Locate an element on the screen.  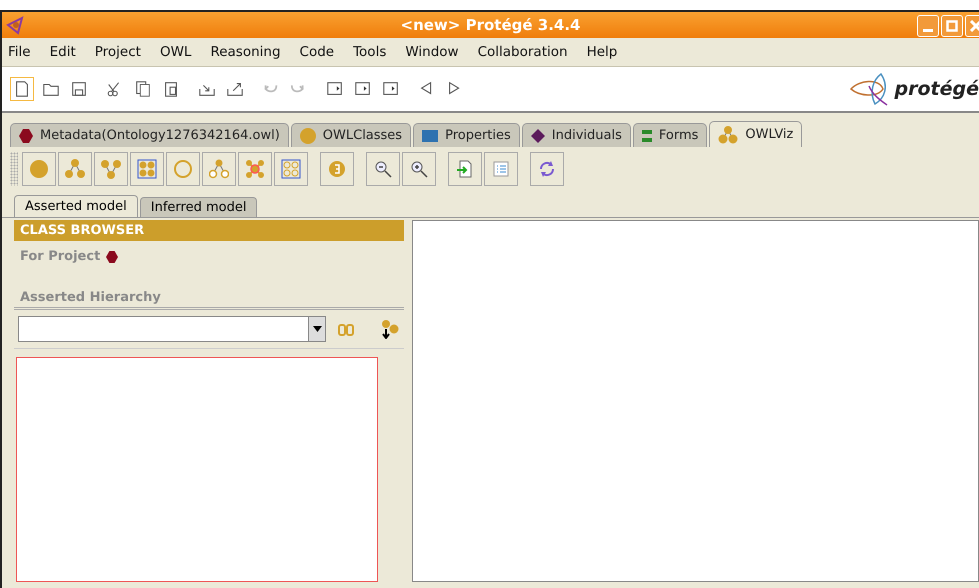
tab: OWLViz is located at coordinates (755, 134).